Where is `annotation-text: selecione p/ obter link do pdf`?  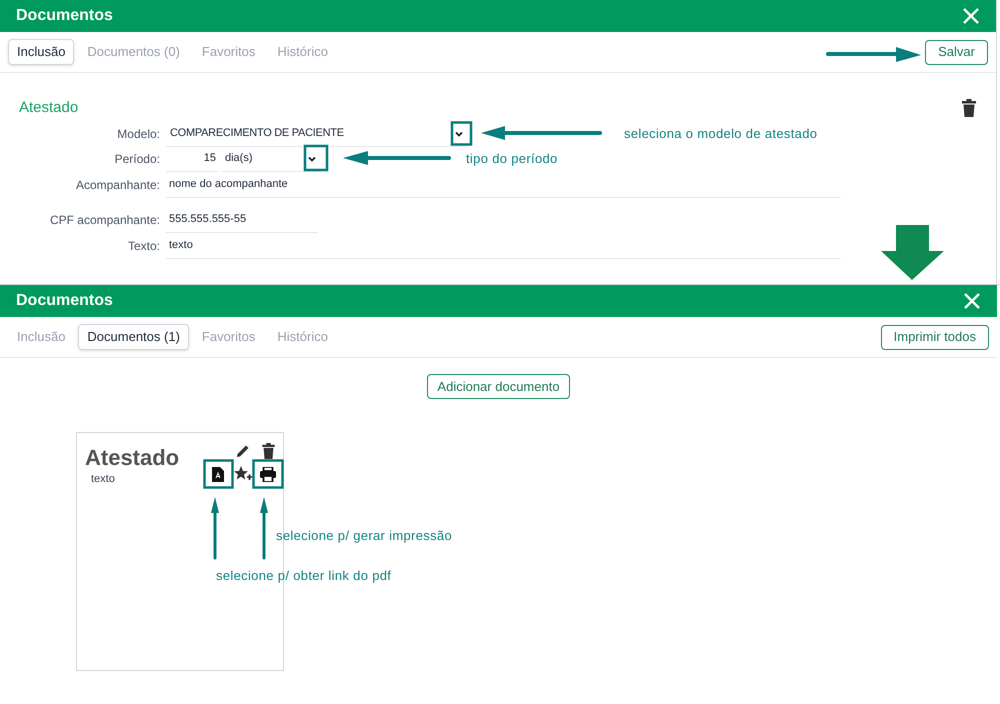 annotation-text: selecione p/ obter link do pdf is located at coordinates (304, 576).